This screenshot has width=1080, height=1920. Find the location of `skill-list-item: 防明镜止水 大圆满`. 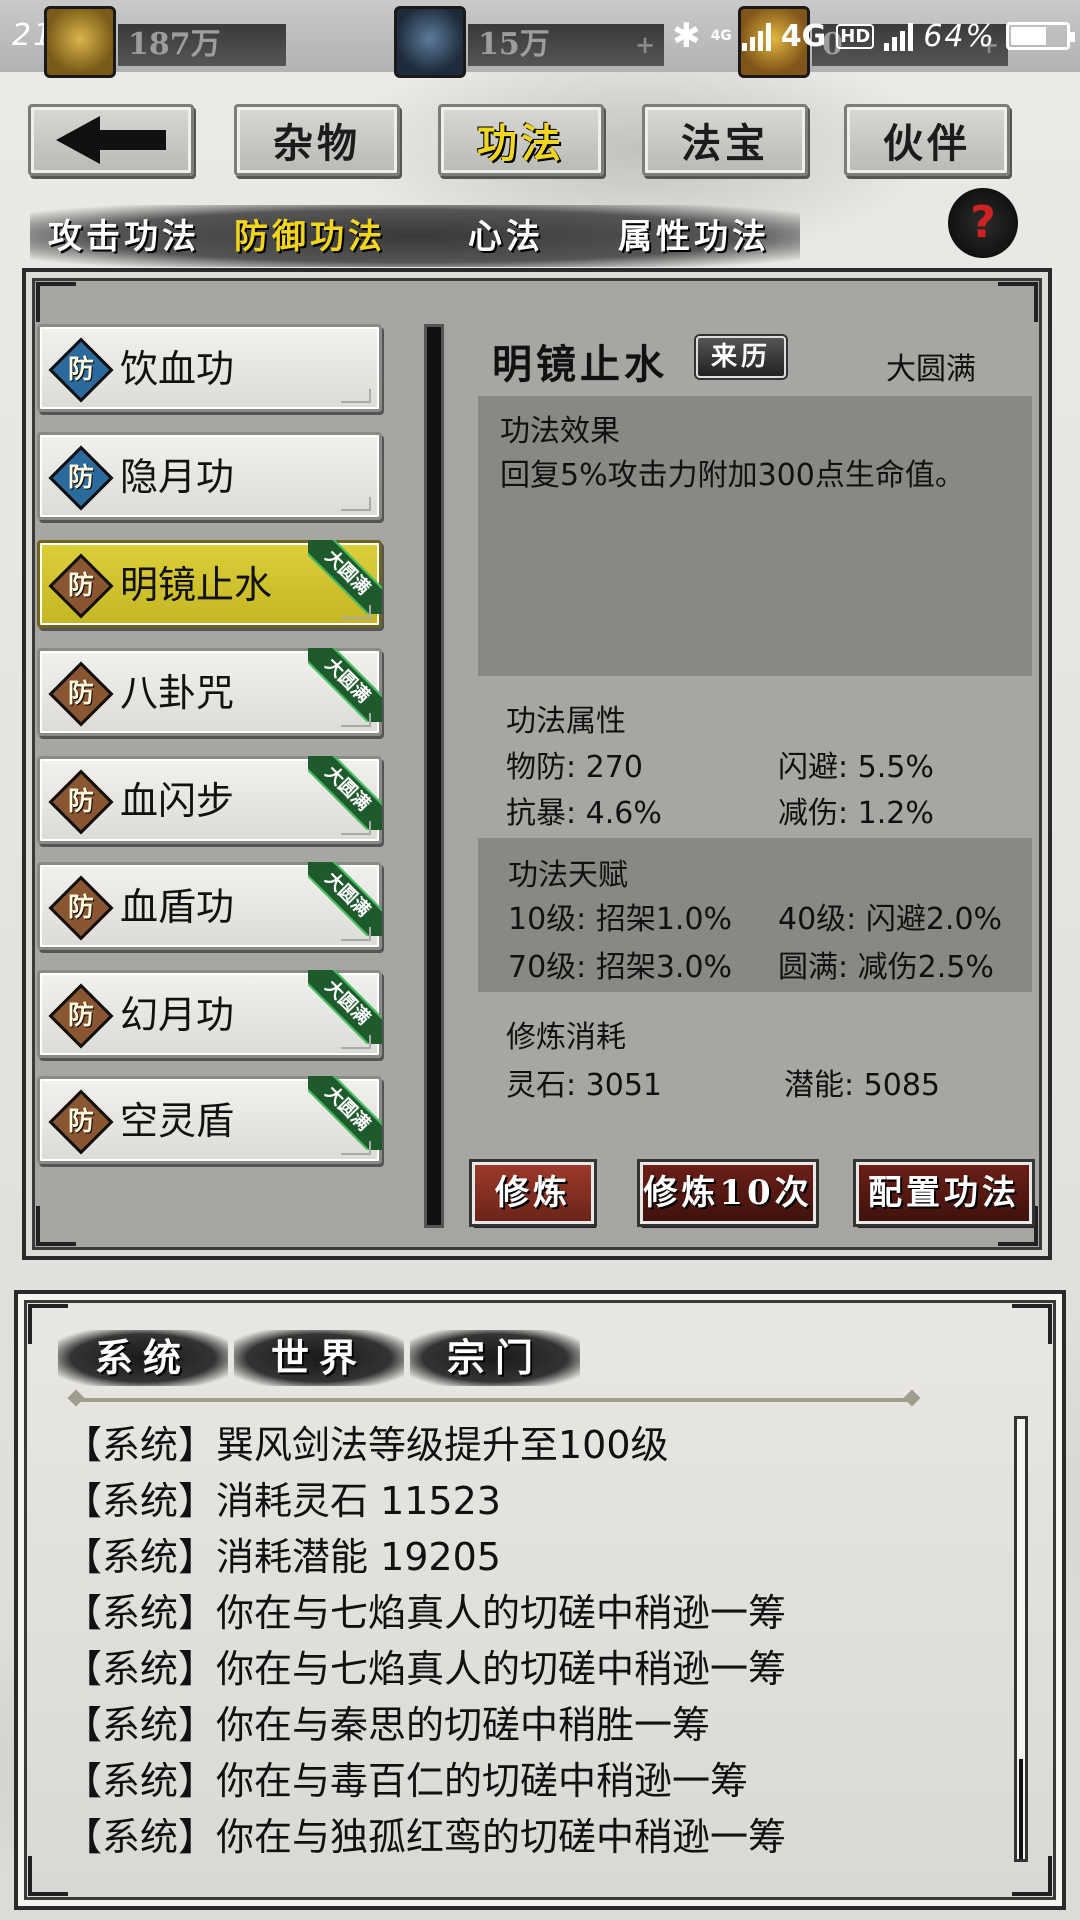

skill-list-item: 防明镜止水 大圆满 is located at coordinates (209, 584).